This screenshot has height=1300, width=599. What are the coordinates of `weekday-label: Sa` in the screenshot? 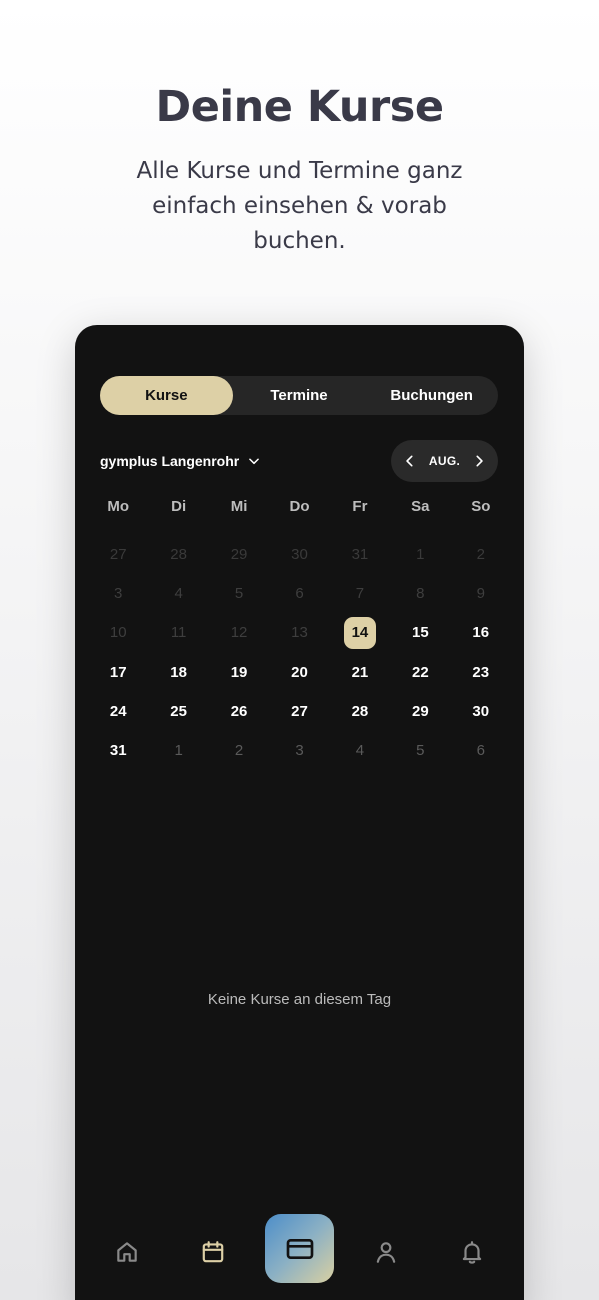 It's located at (420, 506).